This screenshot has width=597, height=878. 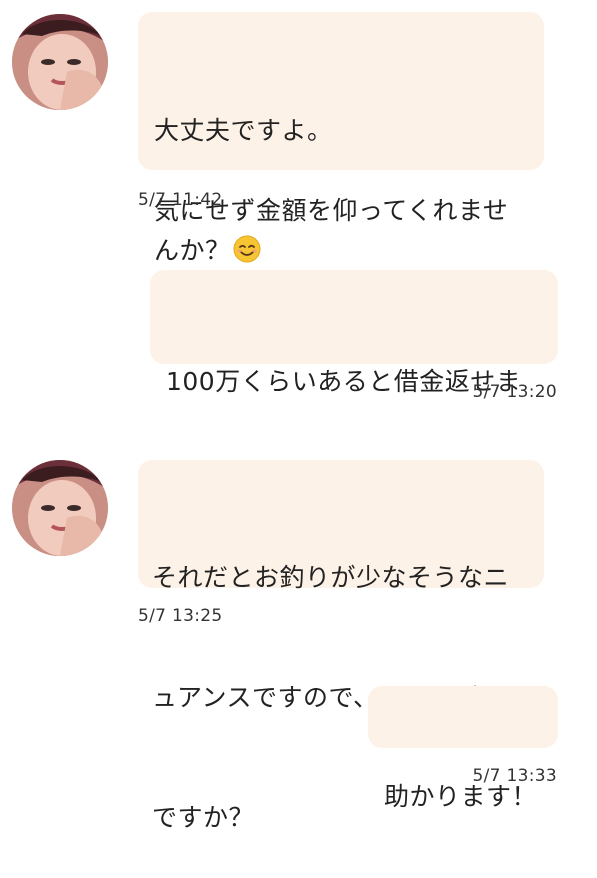 What do you see at coordinates (247, 249) in the screenshot?
I see `smiling-face-emoji` at bounding box center [247, 249].